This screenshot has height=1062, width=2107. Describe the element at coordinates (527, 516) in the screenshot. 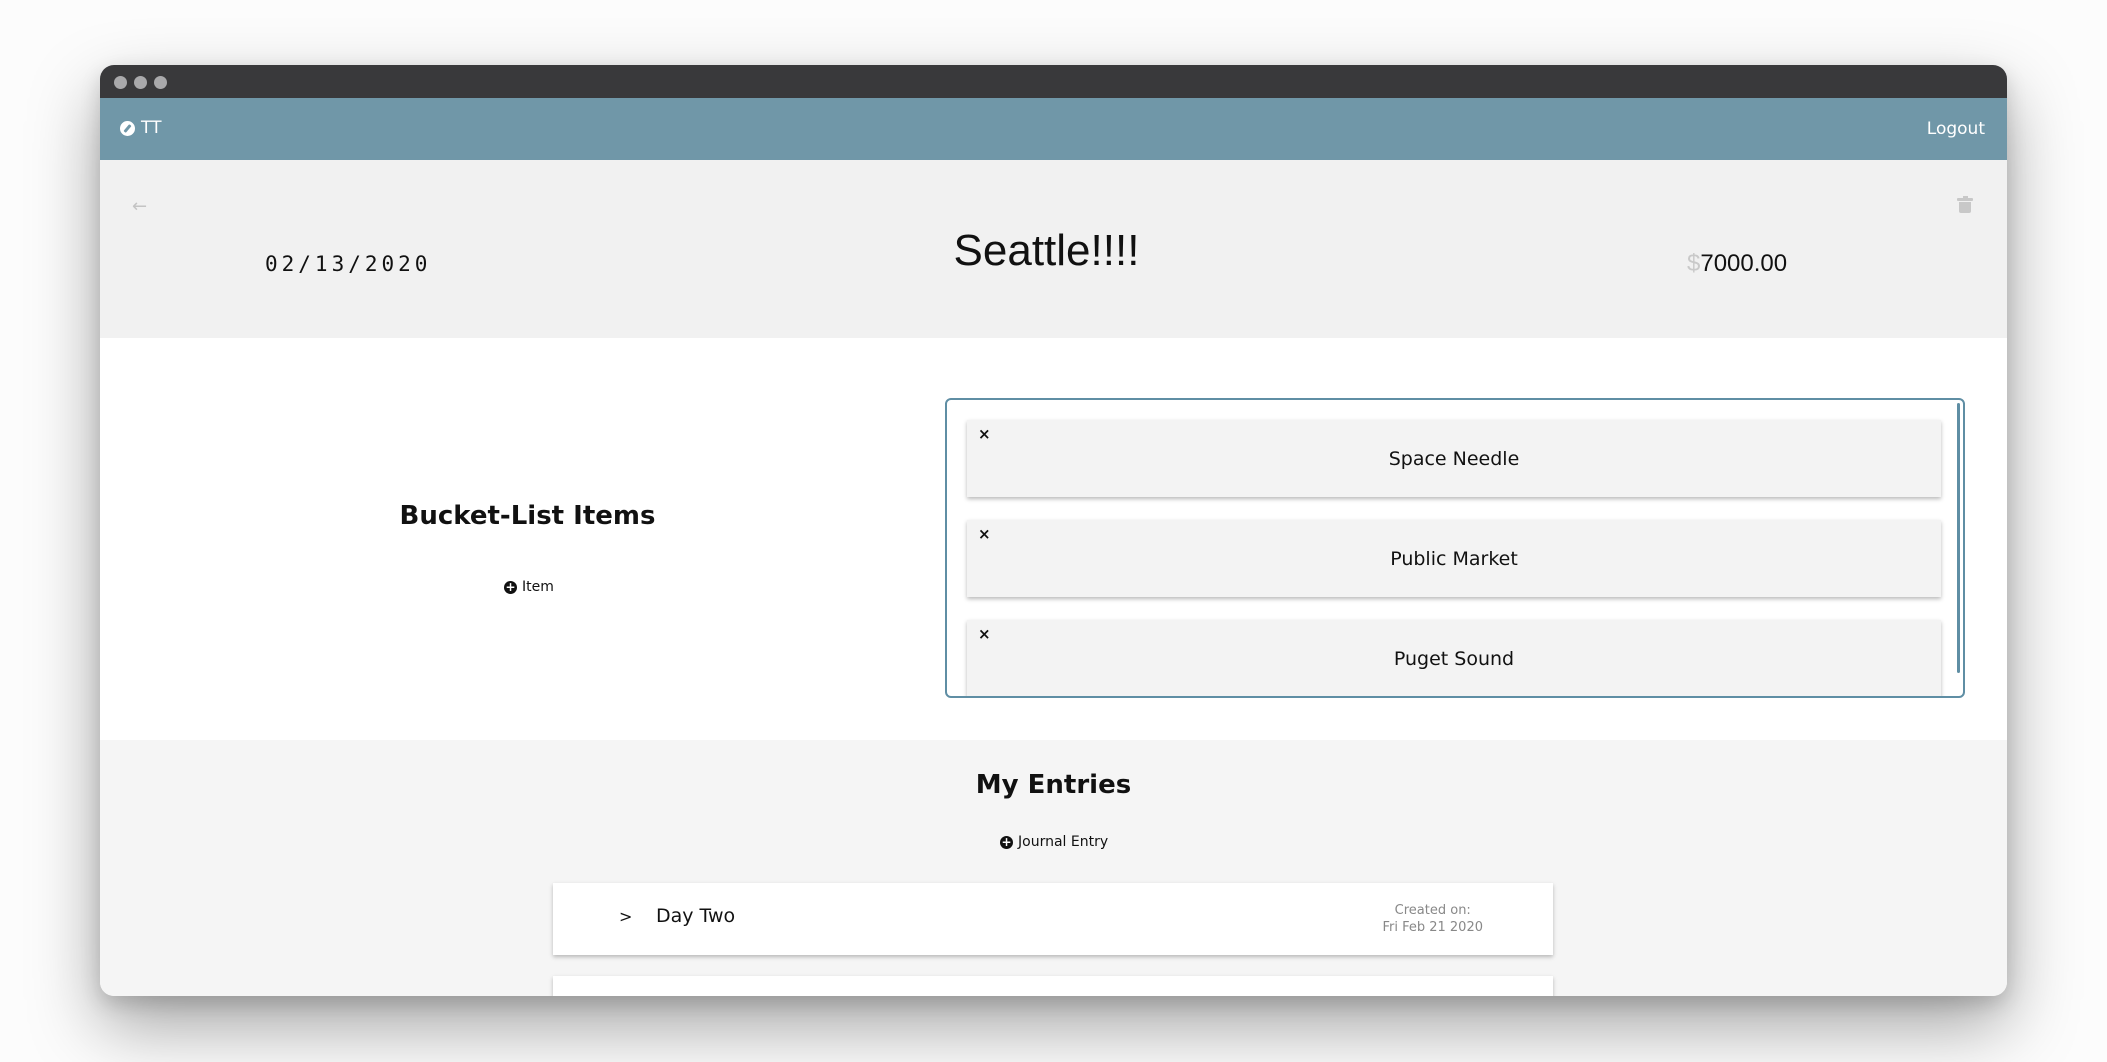

I see `bucket-list-heading: Bucket-List Items` at that location.